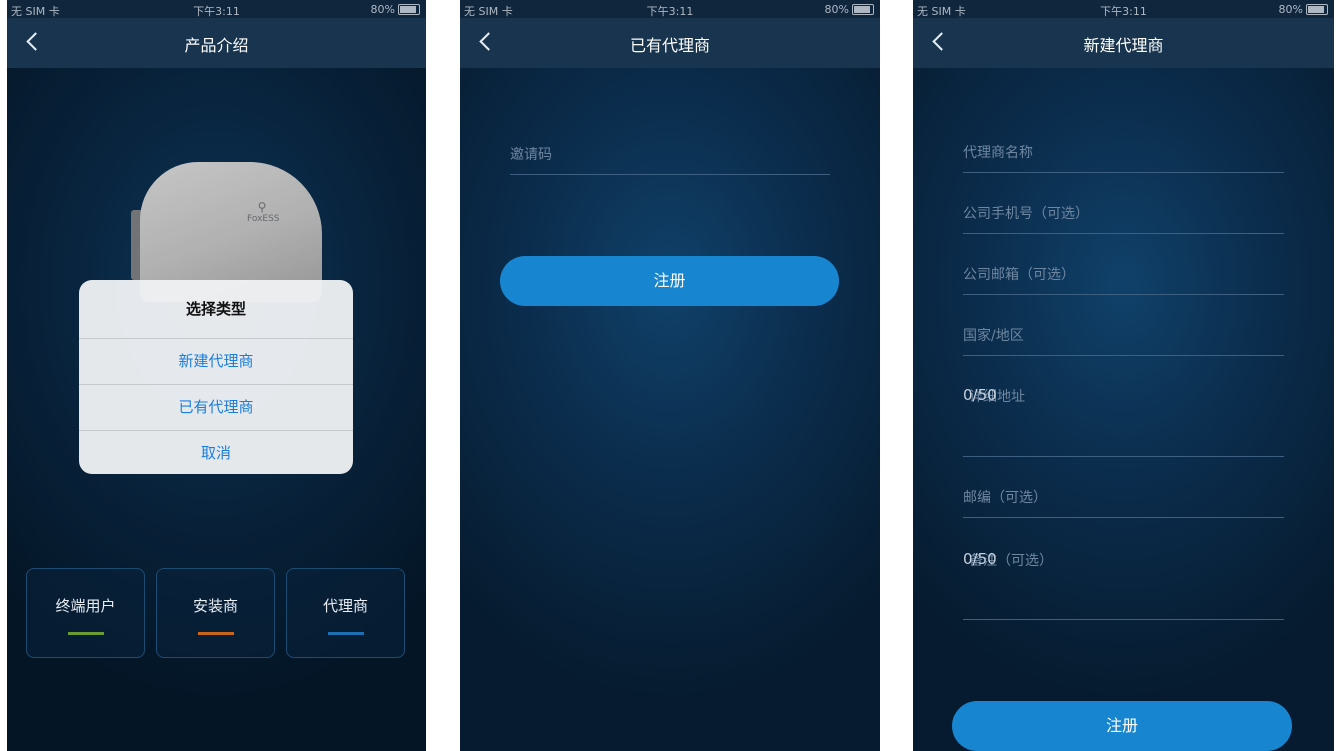 This screenshot has width=1341, height=751. Describe the element at coordinates (980, 559) in the screenshot. I see `remark-char-counter: 0/50` at that location.